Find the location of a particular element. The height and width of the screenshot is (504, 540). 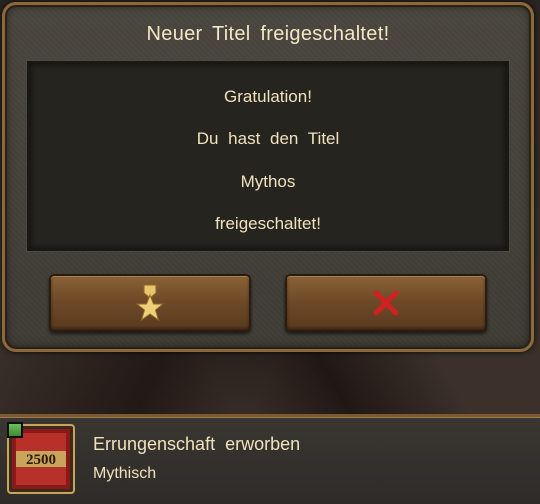

completed-check-icon is located at coordinates (15, 430).